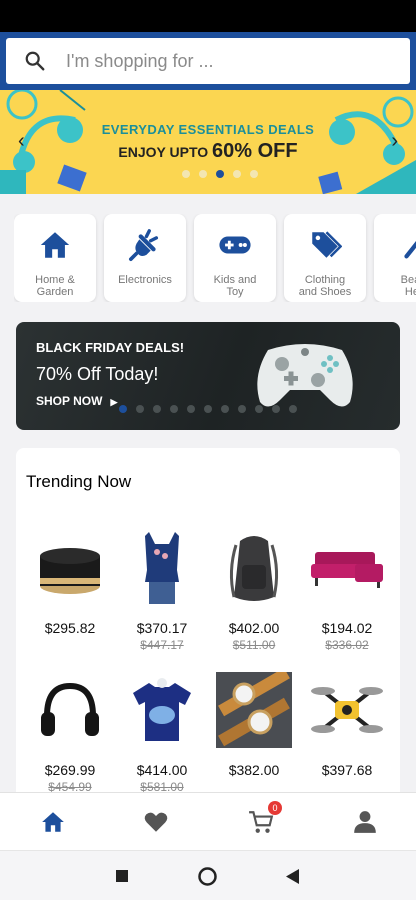 The width and height of the screenshot is (416, 900). I want to click on heart-icon, so click(156, 822).